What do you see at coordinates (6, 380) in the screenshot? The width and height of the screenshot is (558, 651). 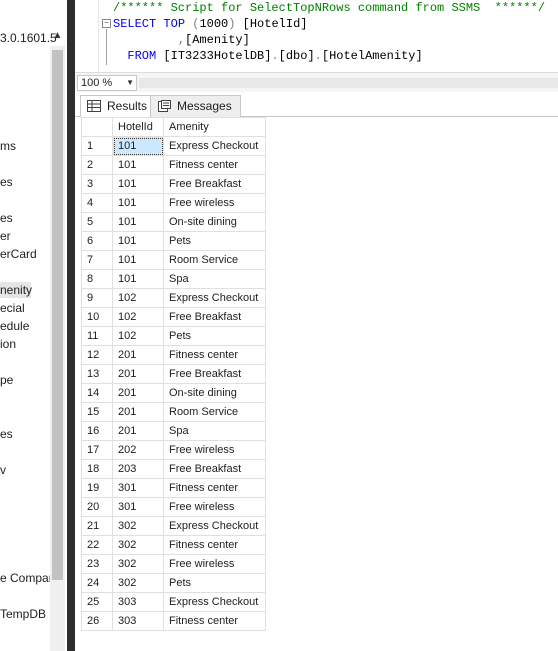 I see `explorer-node: pe` at bounding box center [6, 380].